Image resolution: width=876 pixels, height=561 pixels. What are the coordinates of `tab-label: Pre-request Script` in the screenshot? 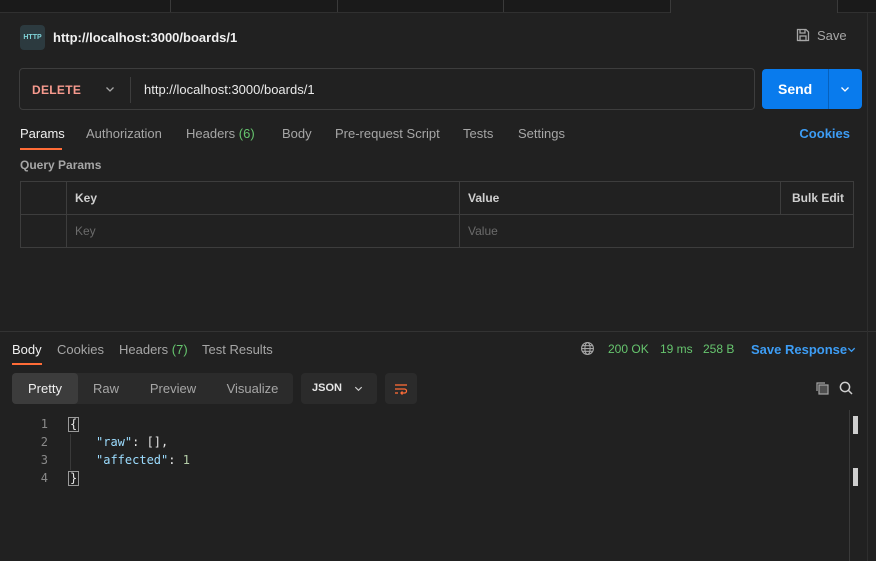 It's located at (387, 133).